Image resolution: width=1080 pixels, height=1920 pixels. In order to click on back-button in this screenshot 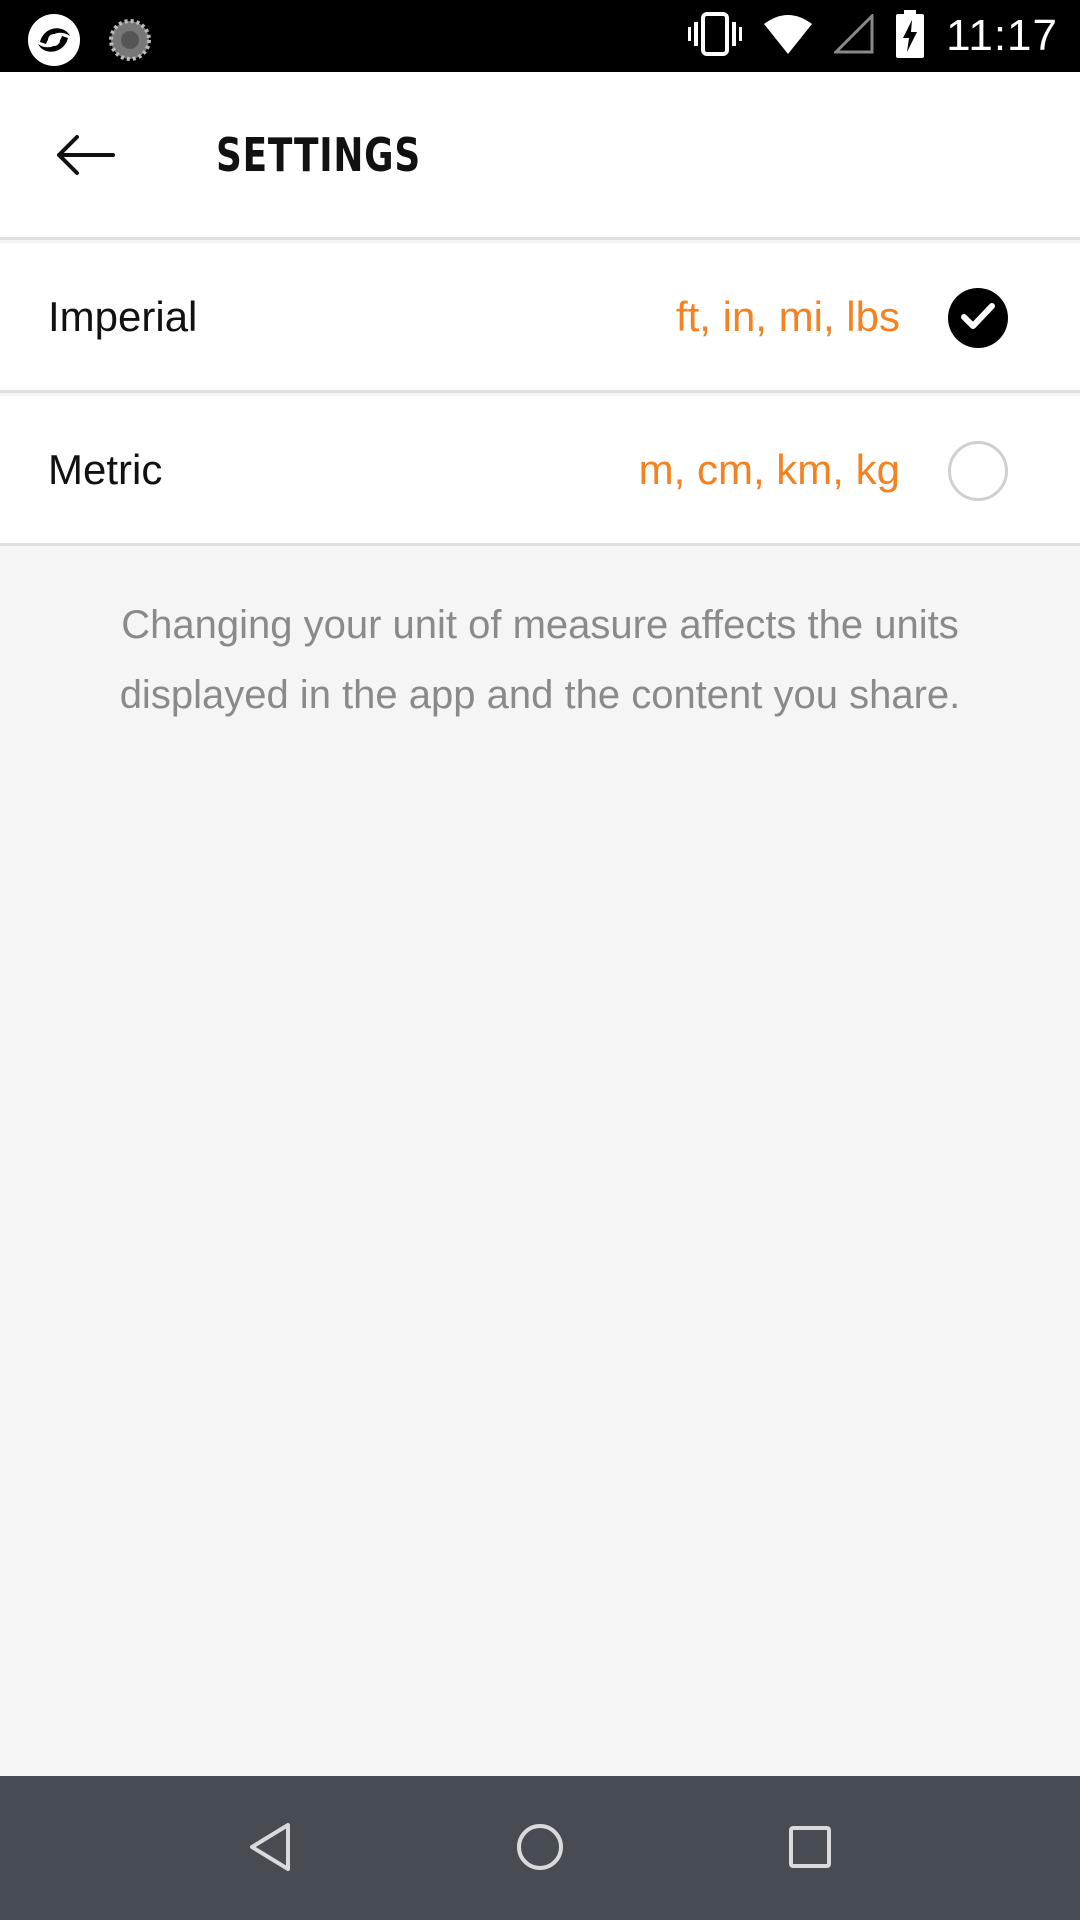, I will do `click(85, 157)`.